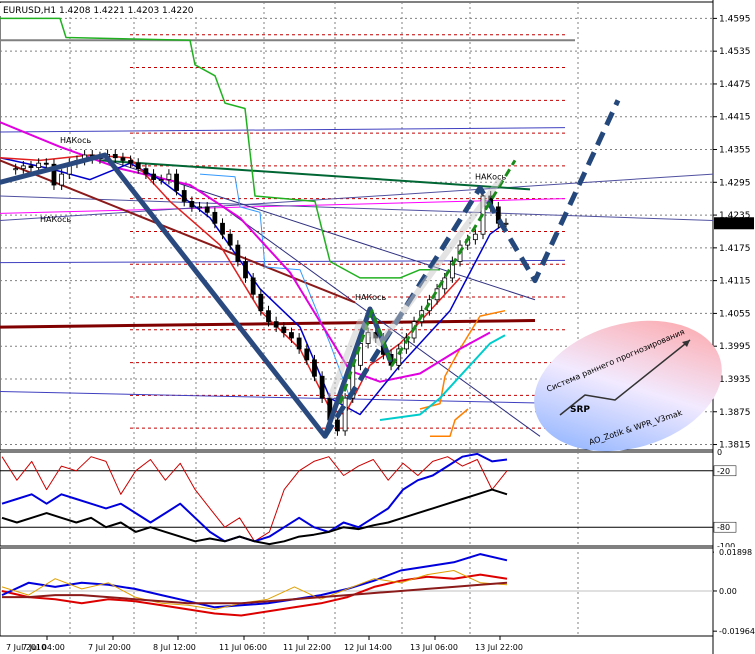 The image size is (755, 654). I want to click on price-tick-label-10: 1.3995, so click(735, 347).